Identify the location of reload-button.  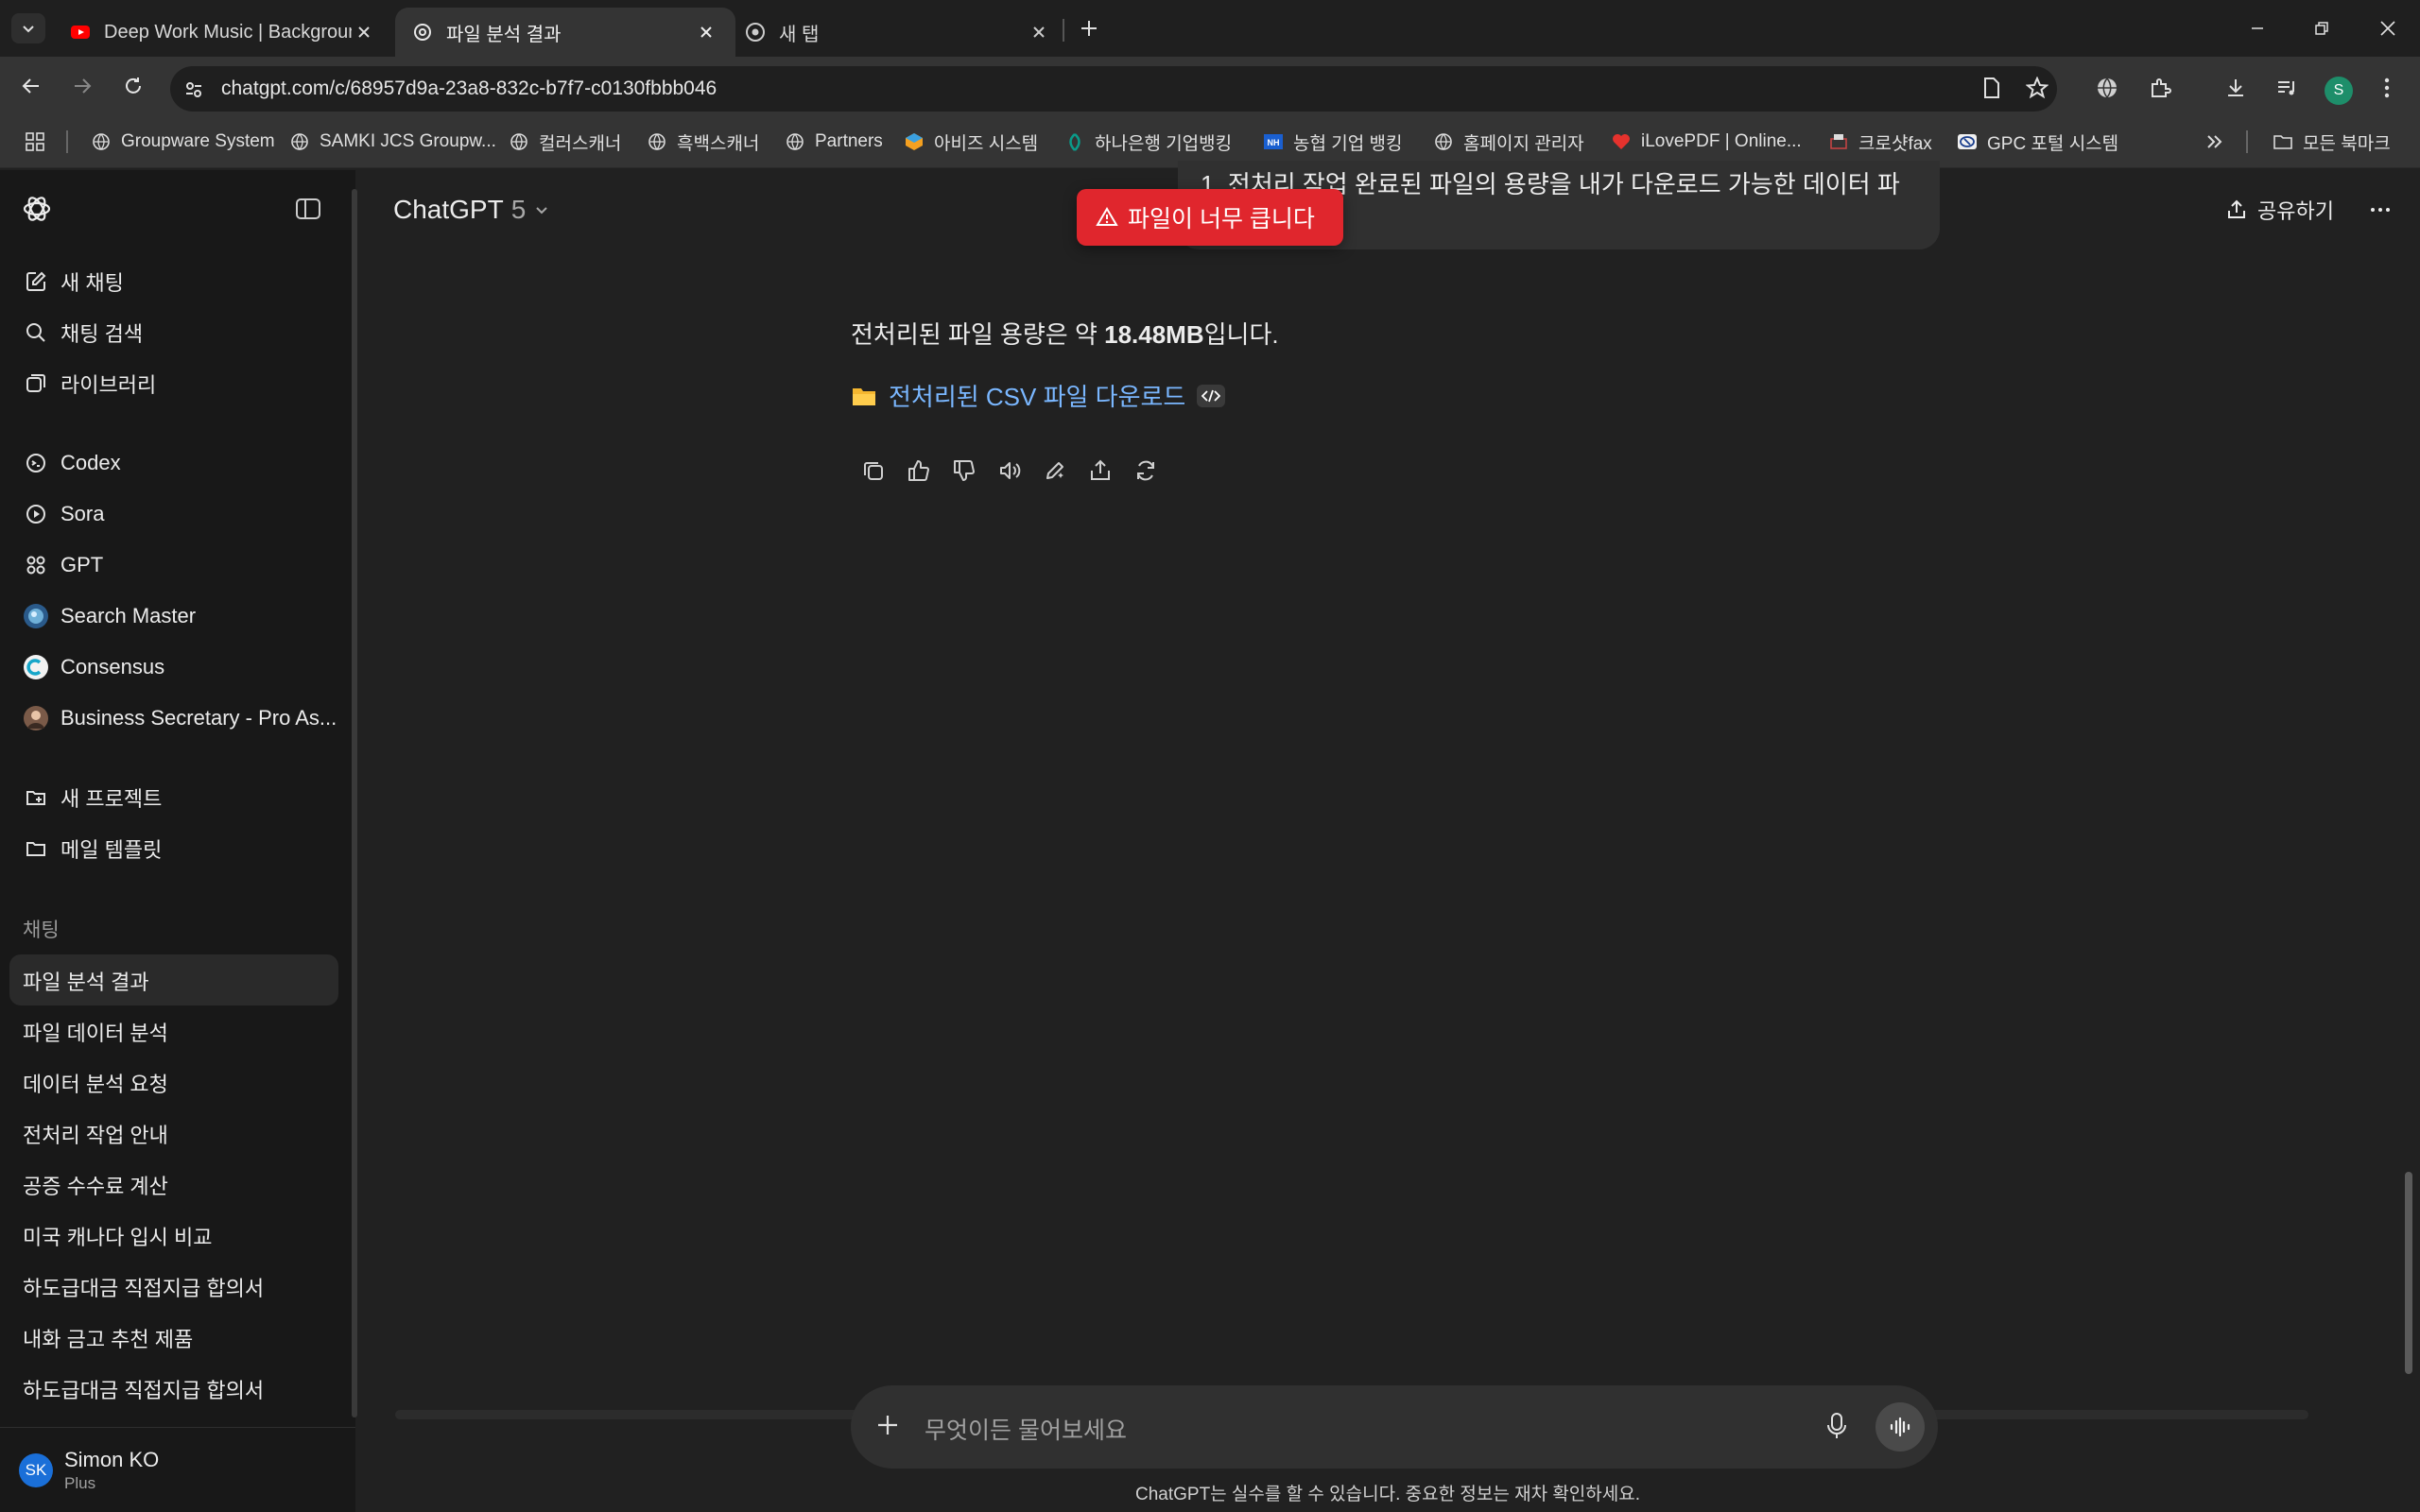
(133, 86).